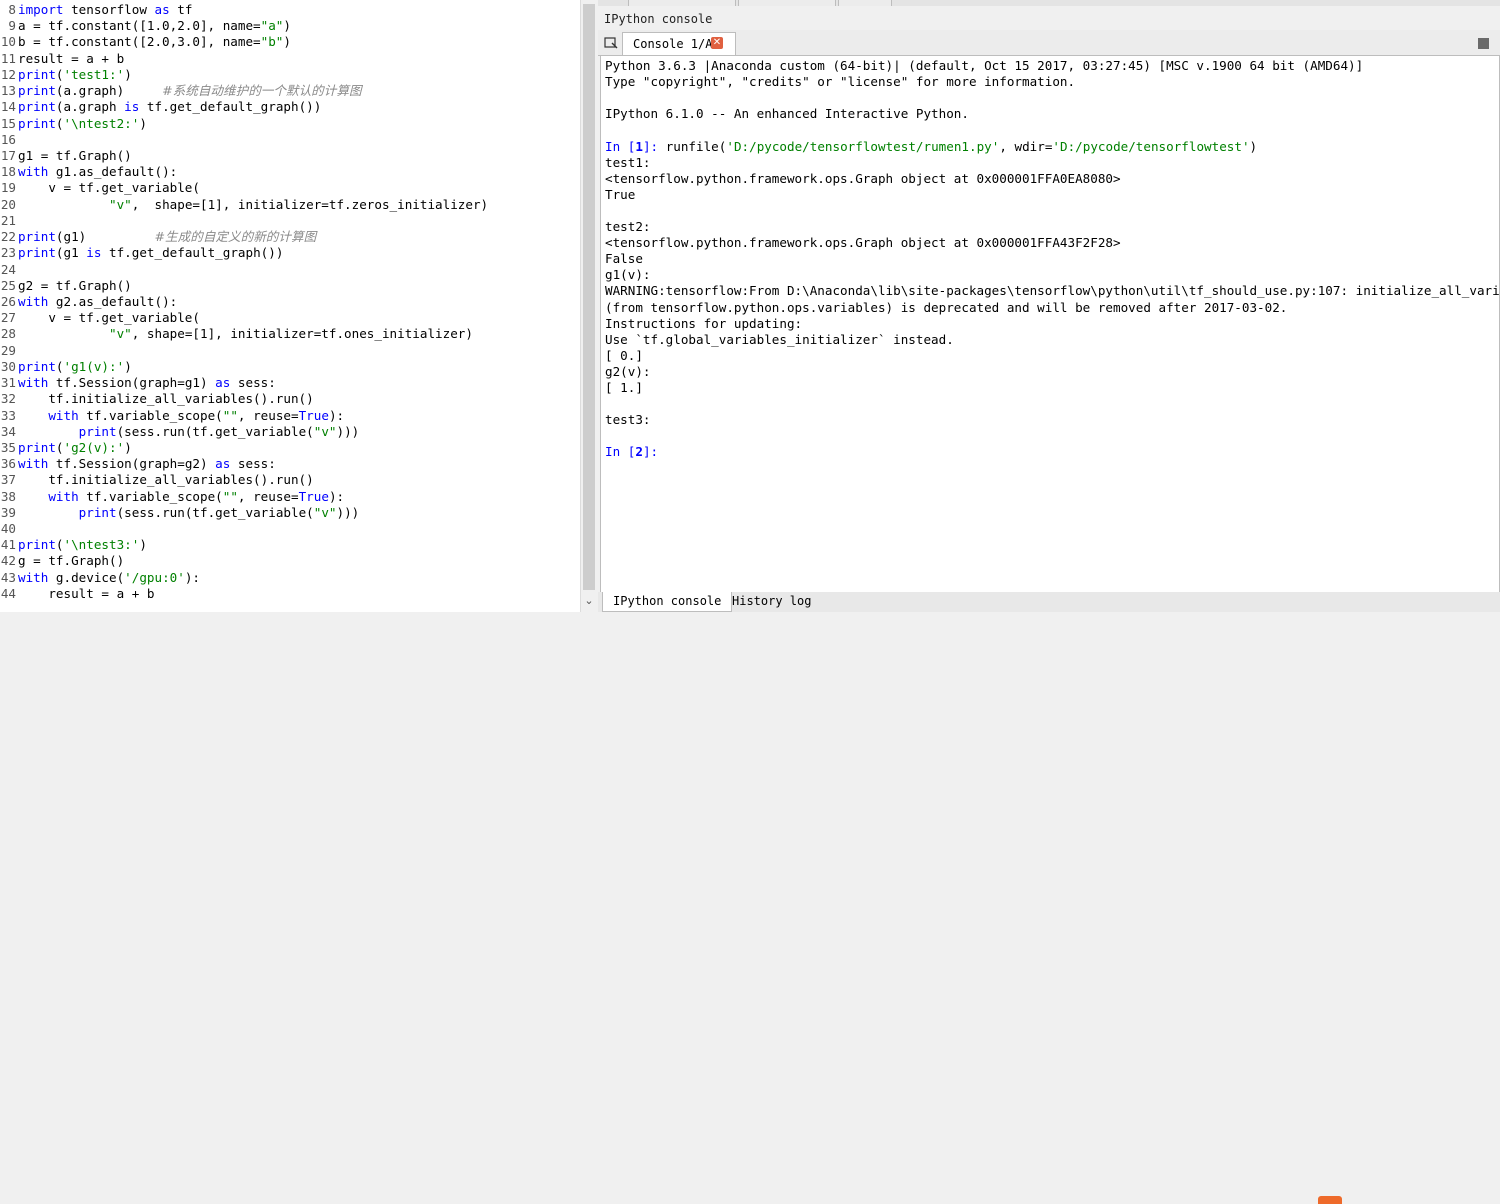 The image size is (1500, 1204). What do you see at coordinates (8, 561) in the screenshot?
I see `line-number: 42` at bounding box center [8, 561].